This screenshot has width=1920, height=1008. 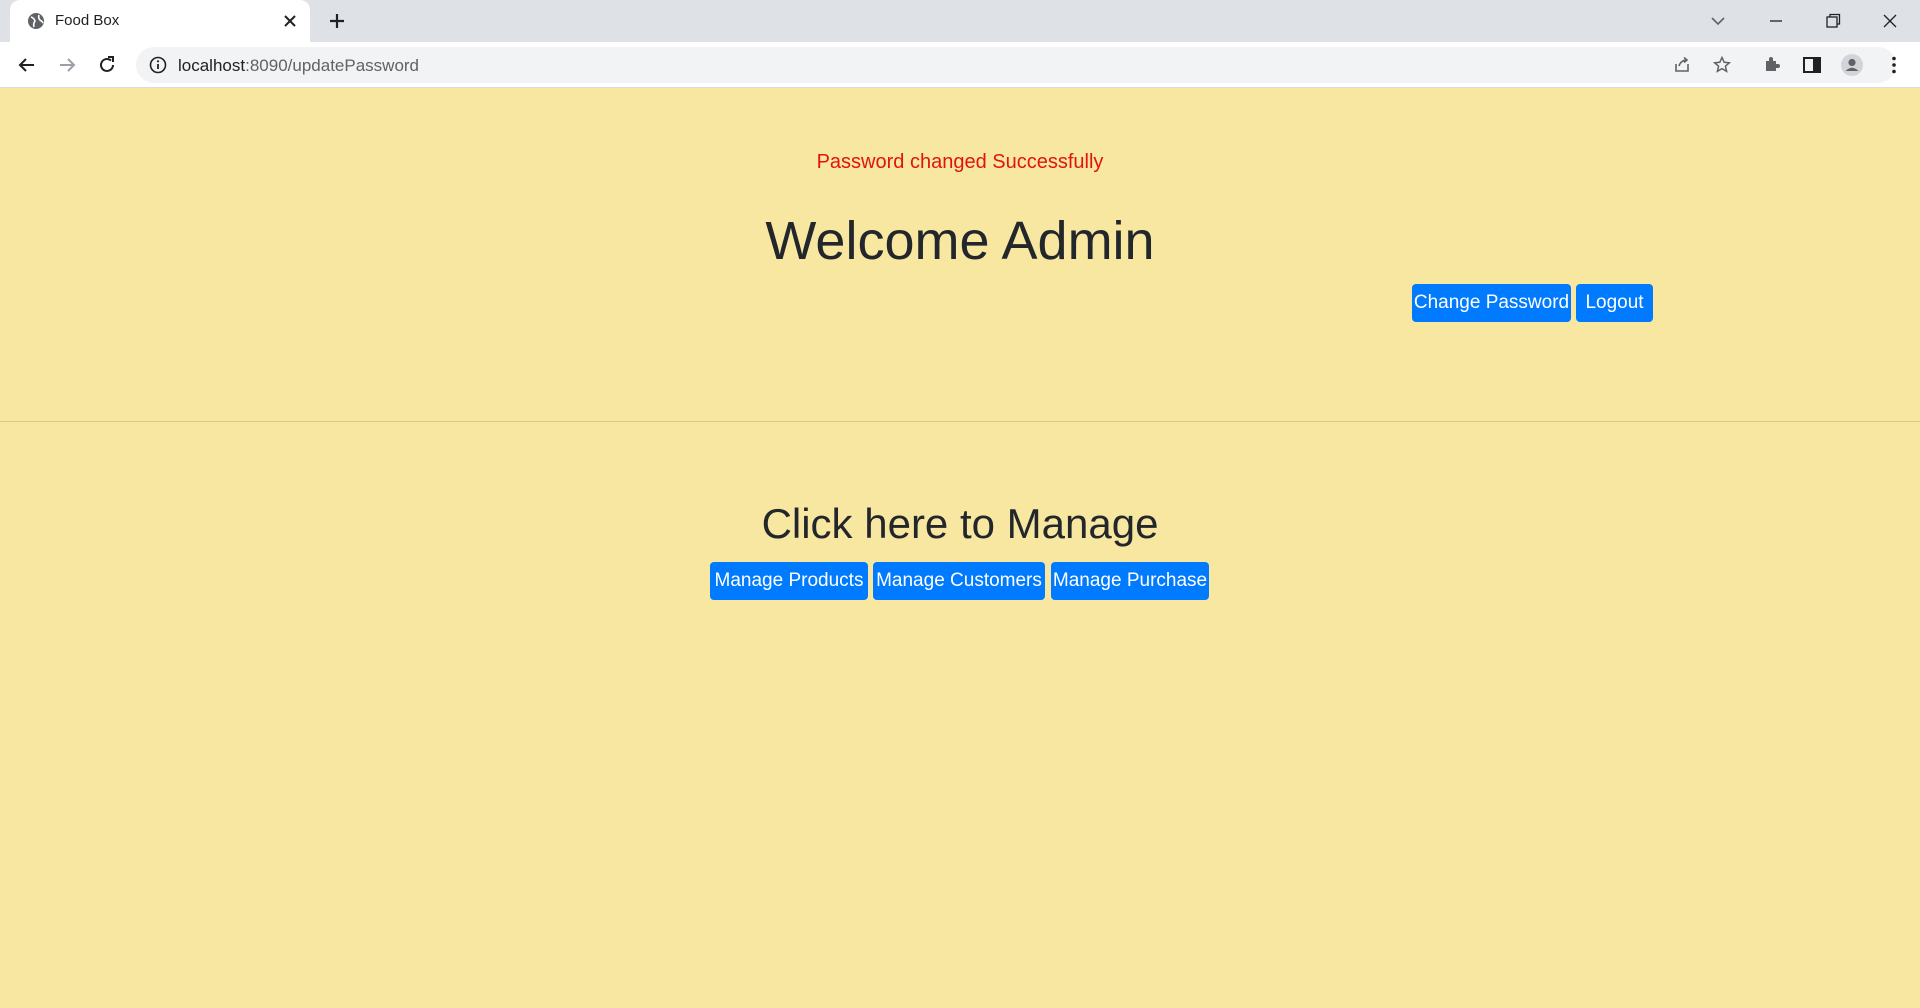 What do you see at coordinates (67, 65) in the screenshot?
I see `forward-arrow-icon` at bounding box center [67, 65].